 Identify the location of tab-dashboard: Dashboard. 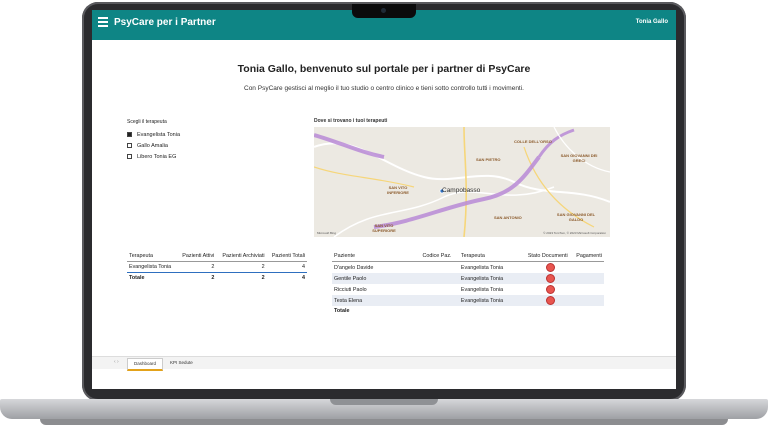
(145, 364).